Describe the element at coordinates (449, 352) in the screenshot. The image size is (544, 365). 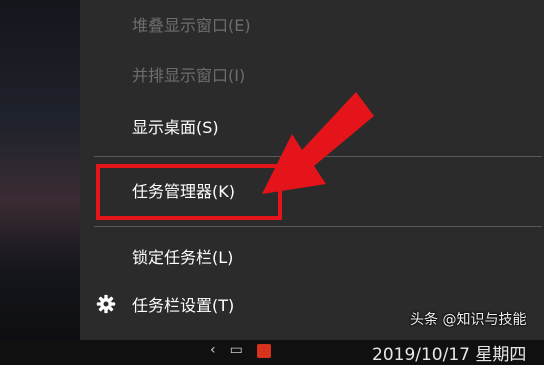
I see `taskbar-clock: 2019/10/17 星期四` at that location.